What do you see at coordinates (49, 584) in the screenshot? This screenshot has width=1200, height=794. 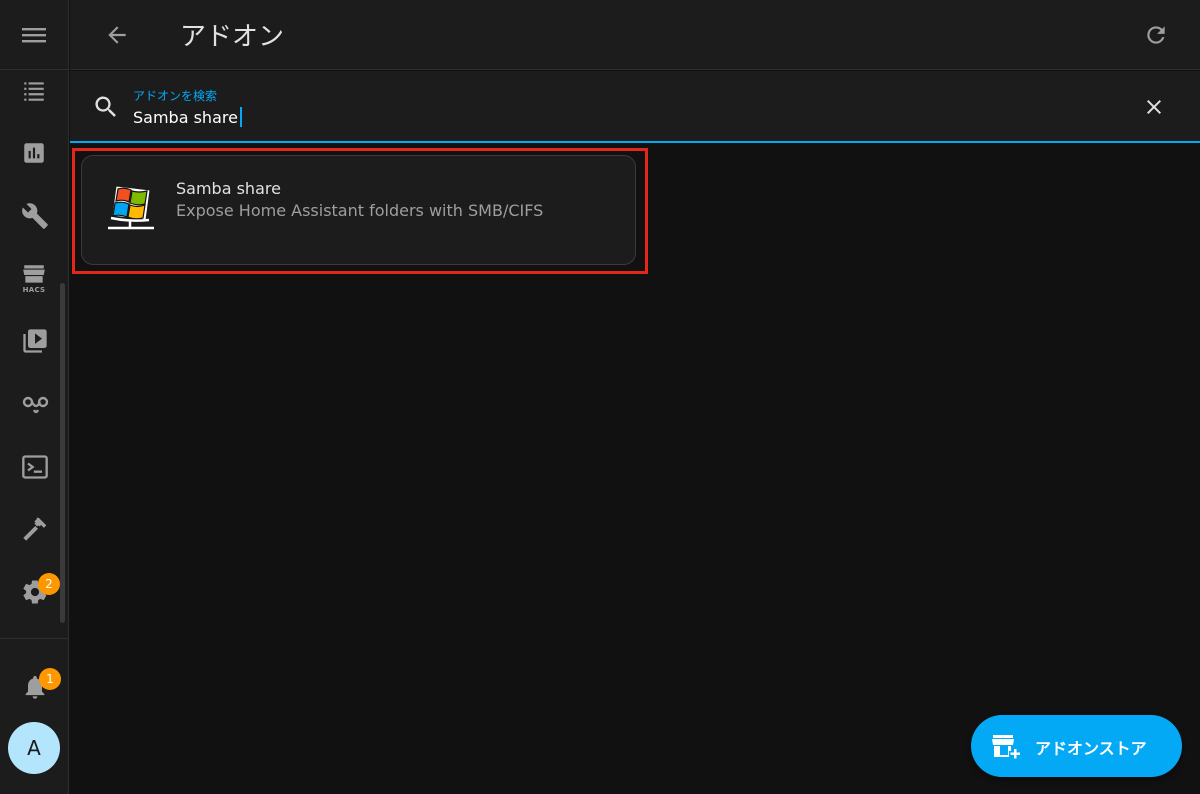 I see `settings-badge: 2` at bounding box center [49, 584].